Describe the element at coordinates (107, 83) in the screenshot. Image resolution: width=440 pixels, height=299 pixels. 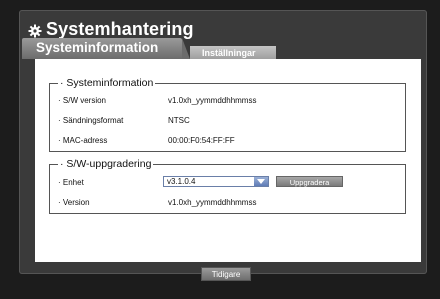
I see `sysinfo-legend: · Systeminformation` at that location.